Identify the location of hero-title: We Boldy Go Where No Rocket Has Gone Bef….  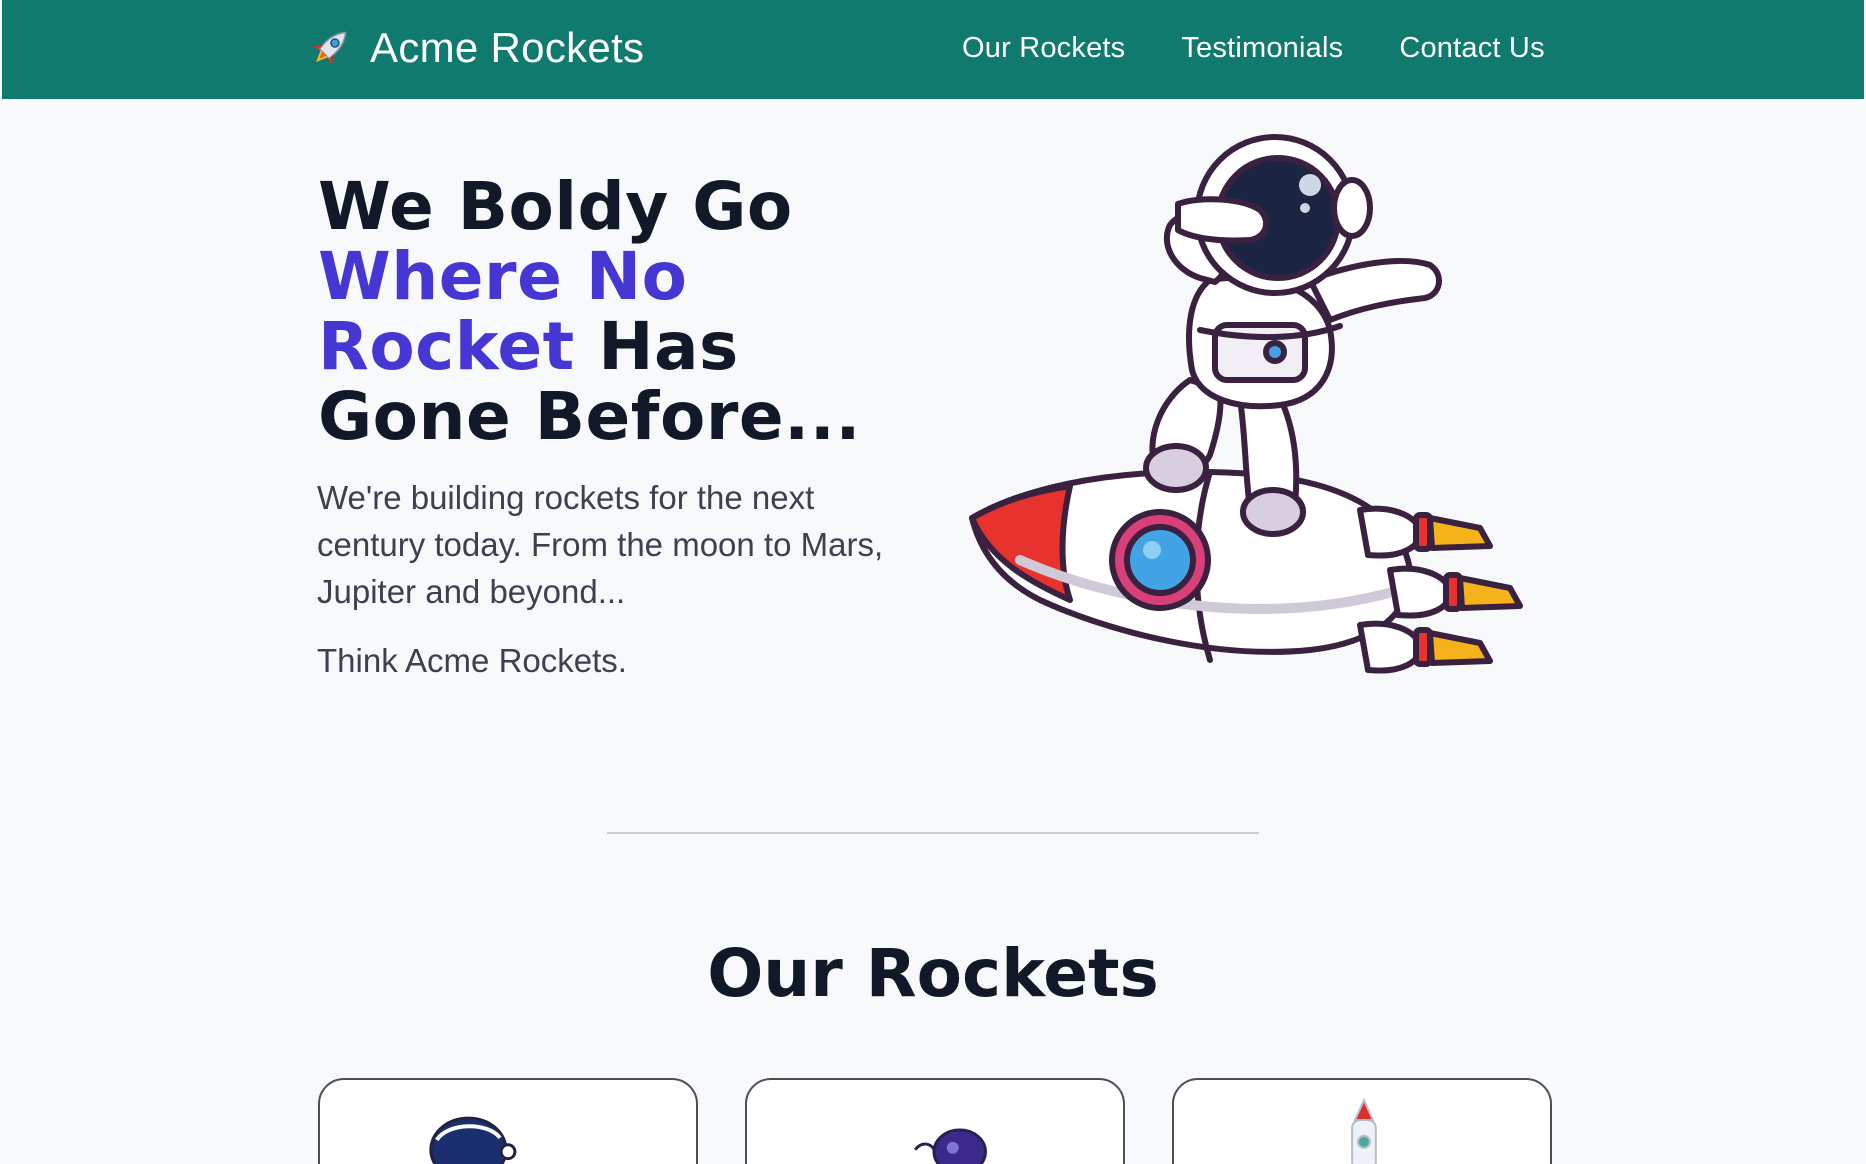
(589, 312).